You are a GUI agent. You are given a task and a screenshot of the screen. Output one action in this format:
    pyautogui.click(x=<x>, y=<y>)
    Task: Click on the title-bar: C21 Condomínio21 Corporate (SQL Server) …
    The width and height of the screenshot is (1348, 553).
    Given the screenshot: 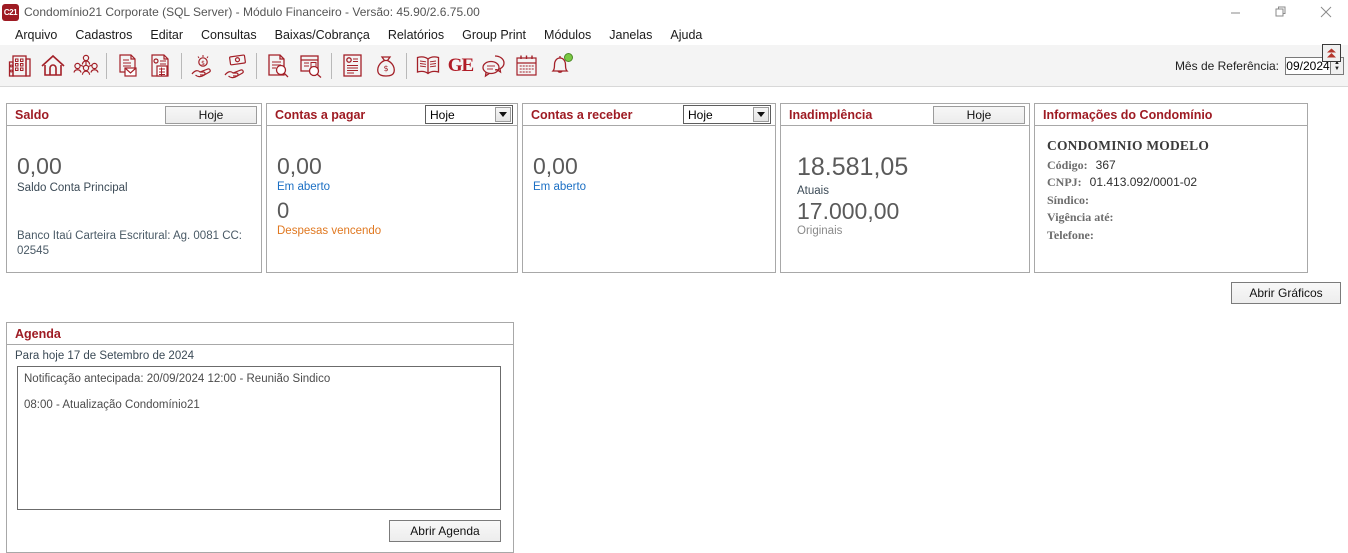 What is the action you would take?
    pyautogui.click(x=674, y=12)
    